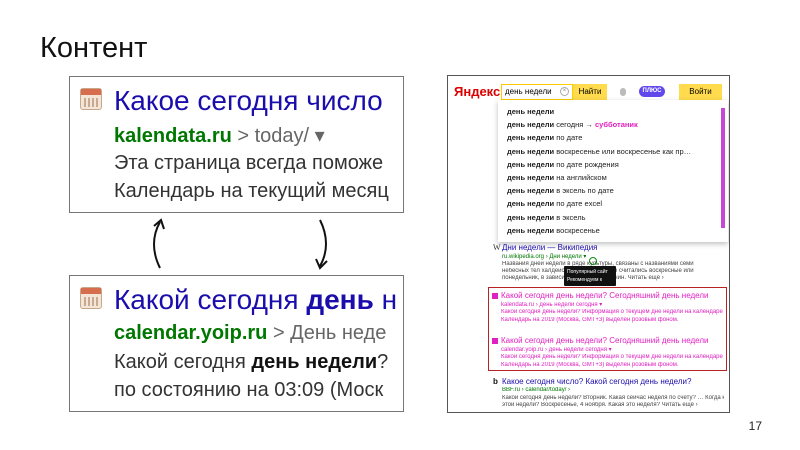  Describe the element at coordinates (249, 390) in the screenshot. I see `snippet-after-line2: по состоянию на 03:09 (Моск` at that location.